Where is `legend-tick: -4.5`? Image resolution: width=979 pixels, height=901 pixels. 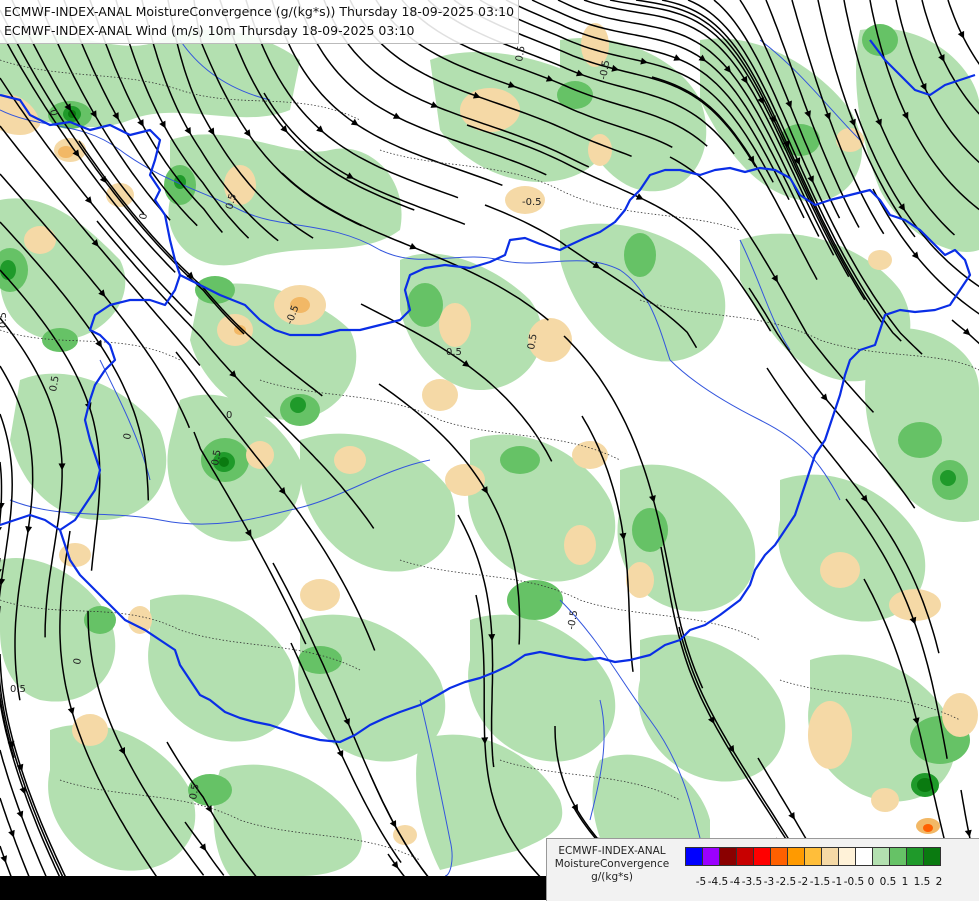 legend-tick: -4.5 is located at coordinates (718, 882).